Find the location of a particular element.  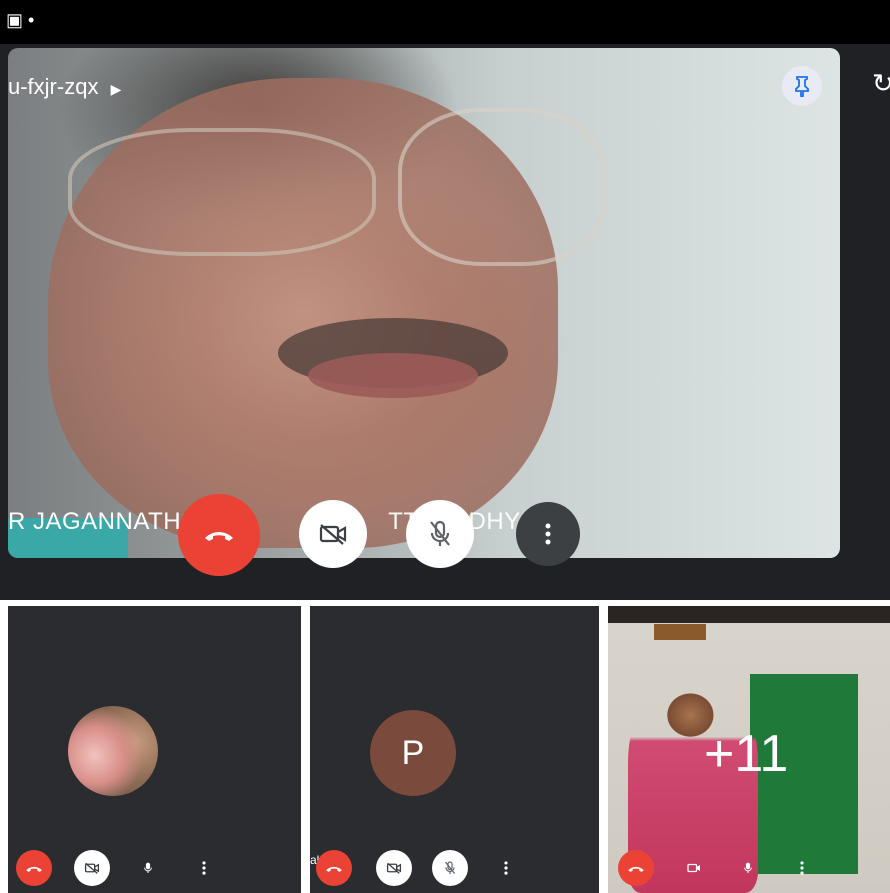

participant-tile: P al is located at coordinates (454, 749).